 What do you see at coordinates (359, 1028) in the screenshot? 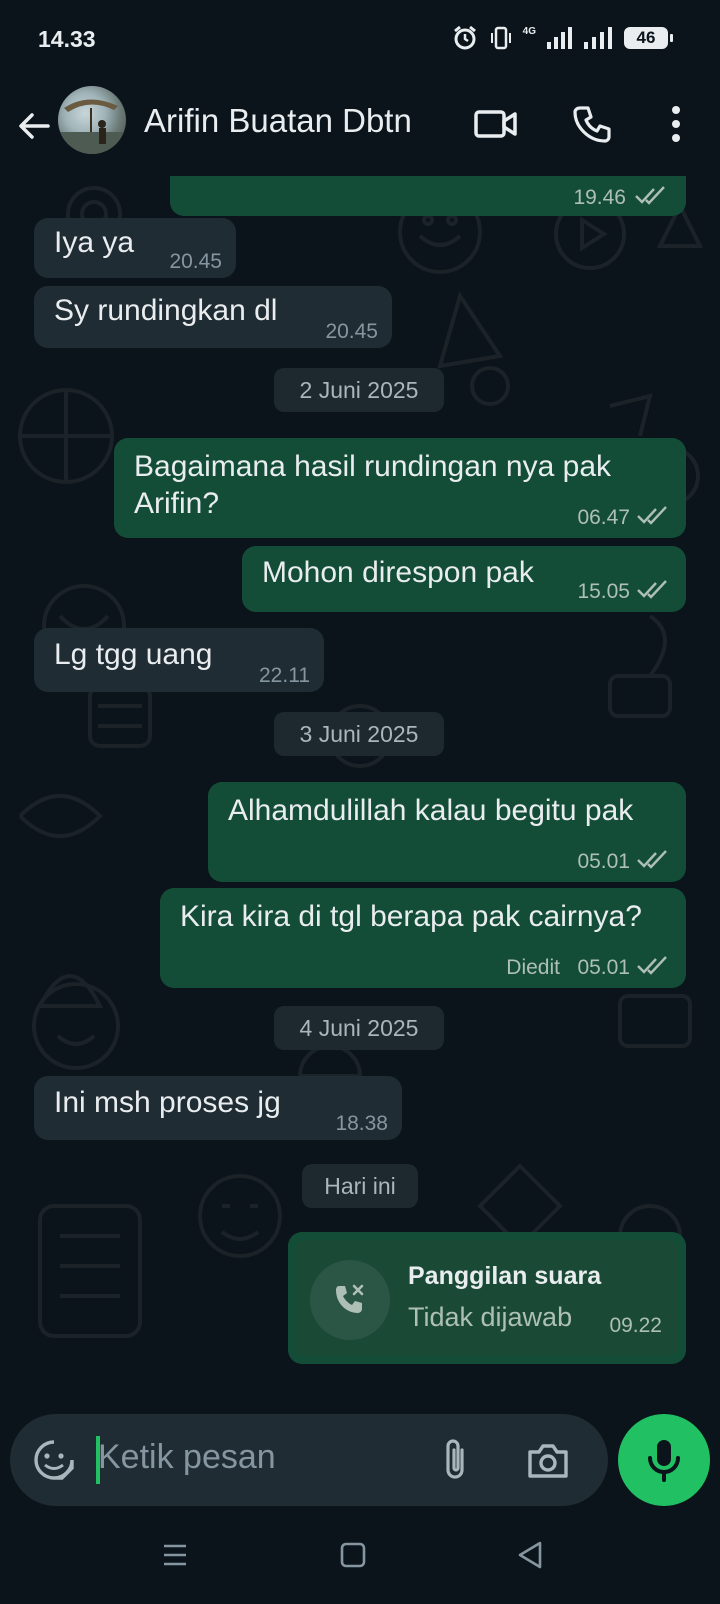
I see `date-separator: 4 Juni 2025` at bounding box center [359, 1028].